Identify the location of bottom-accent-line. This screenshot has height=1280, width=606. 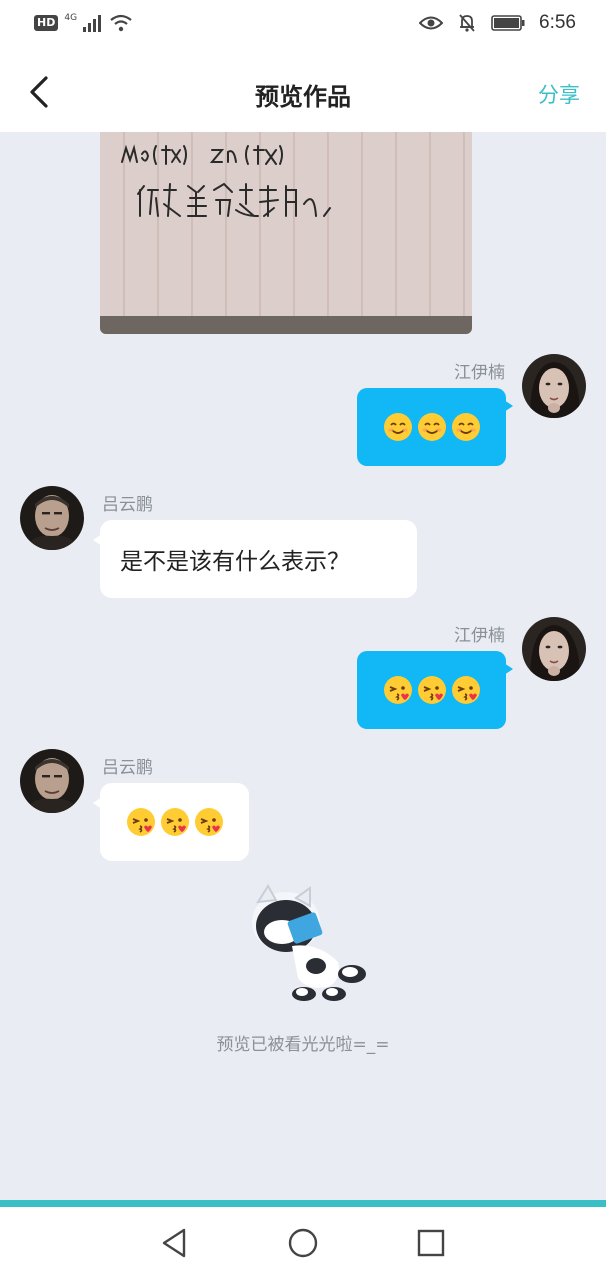
(303, 1203).